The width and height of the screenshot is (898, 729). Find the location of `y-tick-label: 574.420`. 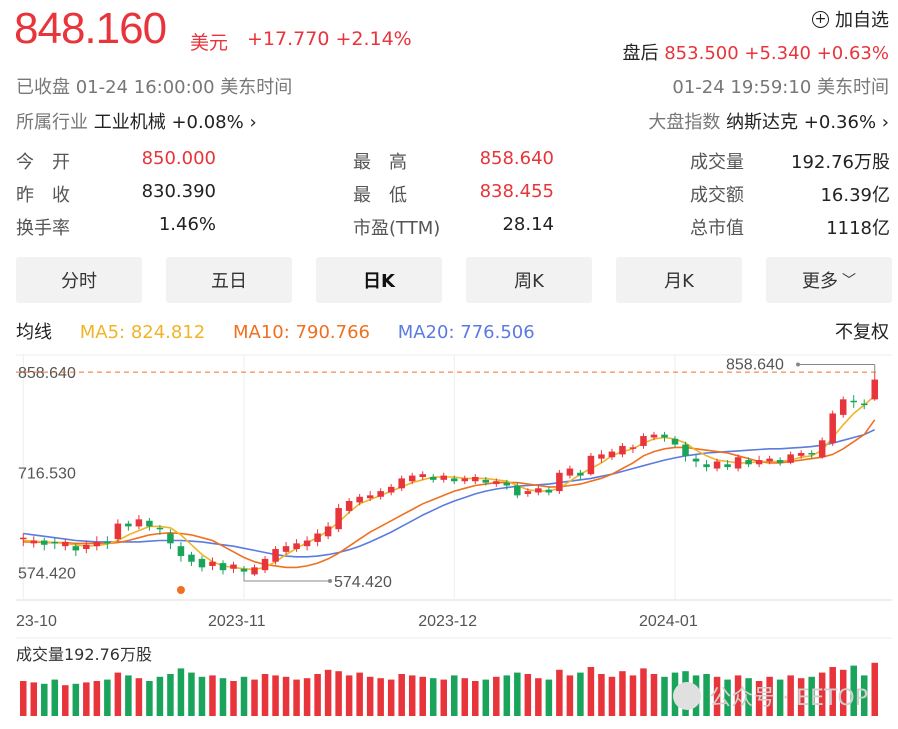

y-tick-label: 574.420 is located at coordinates (47, 574).